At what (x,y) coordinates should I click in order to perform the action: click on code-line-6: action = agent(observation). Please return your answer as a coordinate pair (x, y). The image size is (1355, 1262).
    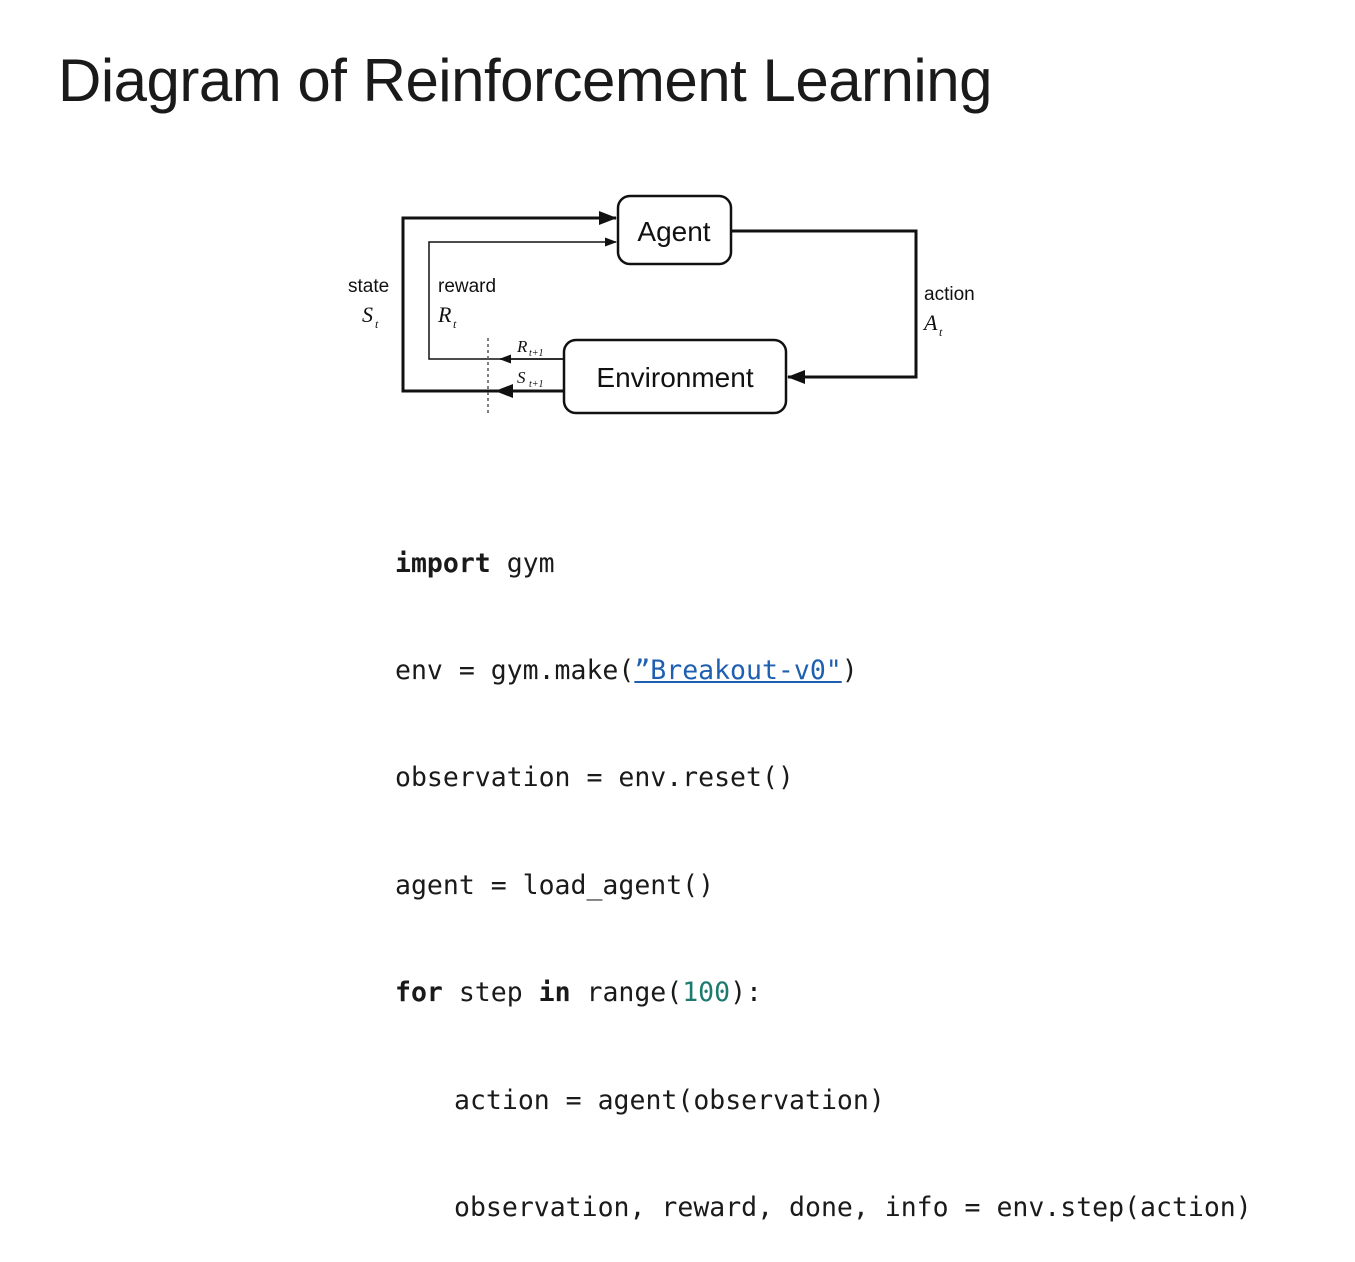
    Looking at the image, I should click on (669, 1100).